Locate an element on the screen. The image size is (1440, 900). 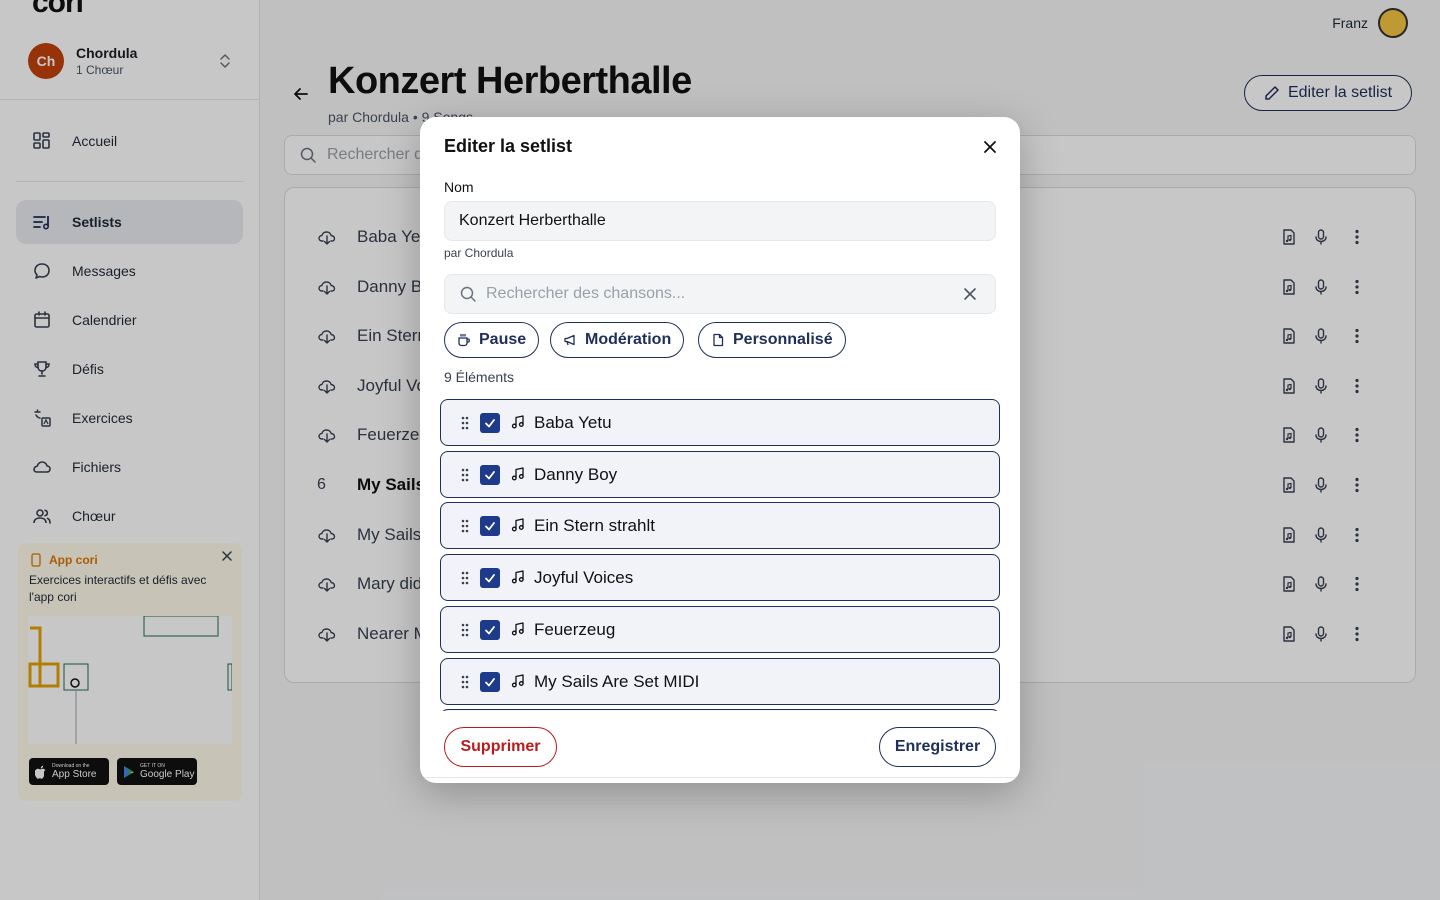
item-label: Joyful Voices is located at coordinates (584, 578).